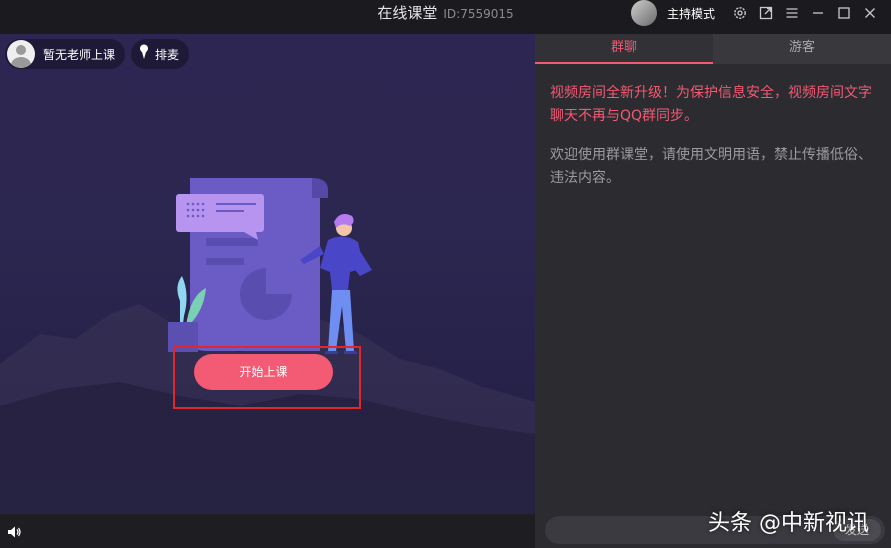  I want to click on title-bar: 在线课堂 ID:7559015 主持模式, so click(445, 17).